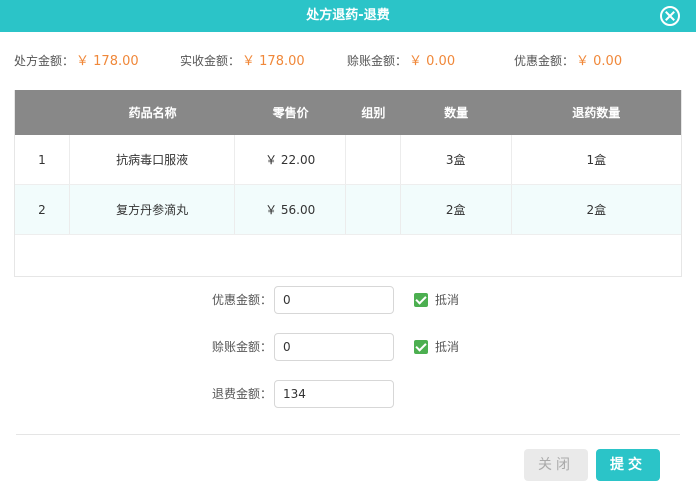 The width and height of the screenshot is (696, 490). I want to click on table-row: 1 抗病毒口服液 ￥ 22.00 3盒 1盒, so click(348, 160).